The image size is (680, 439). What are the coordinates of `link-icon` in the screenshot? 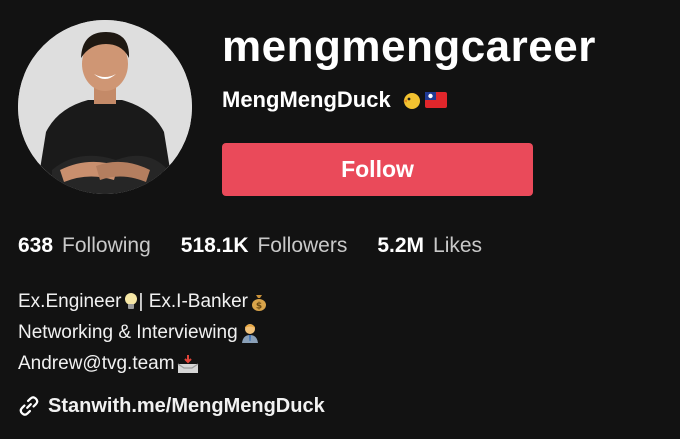 It's located at (29, 406).